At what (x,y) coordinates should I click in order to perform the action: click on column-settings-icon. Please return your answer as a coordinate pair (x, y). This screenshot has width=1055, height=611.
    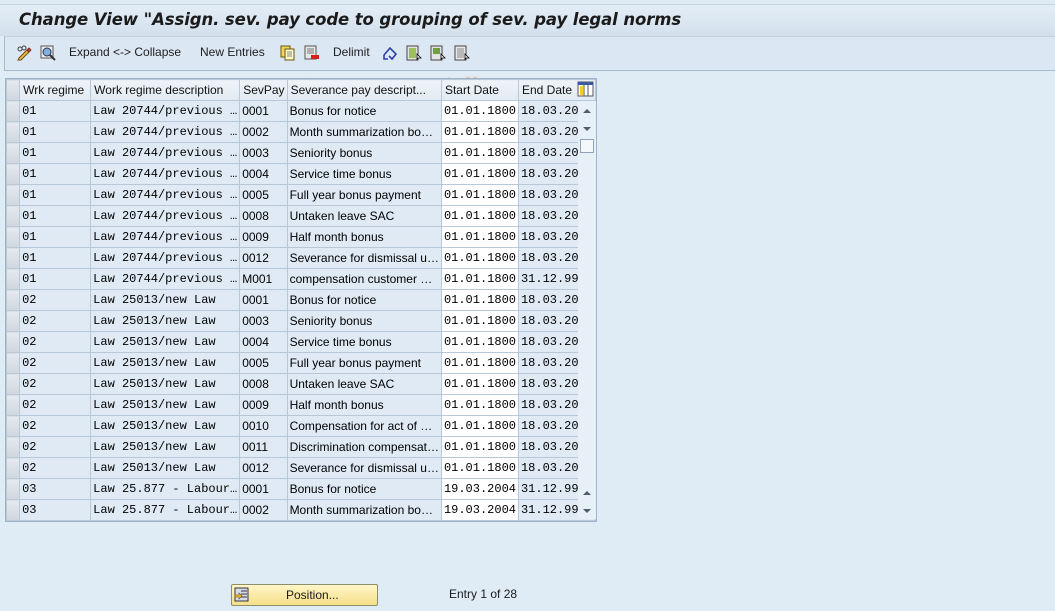
    Looking at the image, I should click on (586, 89).